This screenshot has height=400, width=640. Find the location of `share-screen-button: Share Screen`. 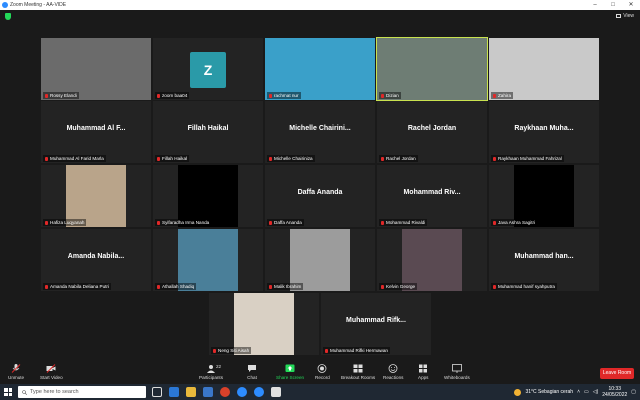

share-screen-button: Share Screen is located at coordinates (290, 372).